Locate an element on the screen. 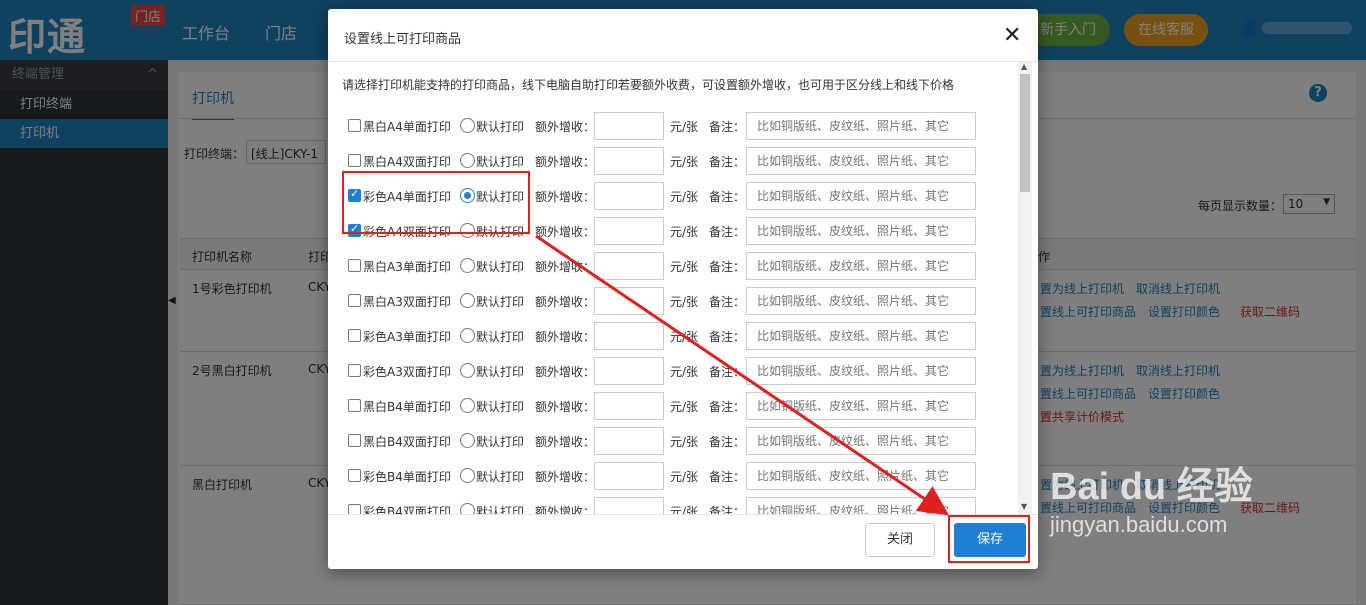  watermark-logo: Bai du 经验 is located at coordinates (1151, 487).